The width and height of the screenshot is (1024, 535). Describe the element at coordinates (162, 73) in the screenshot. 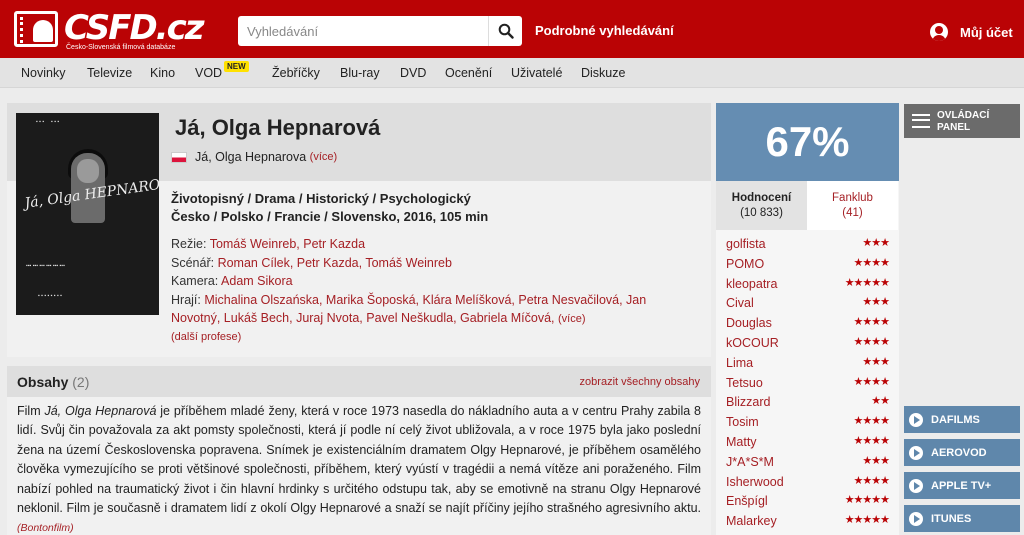

I see `nav-kino: Kino` at that location.